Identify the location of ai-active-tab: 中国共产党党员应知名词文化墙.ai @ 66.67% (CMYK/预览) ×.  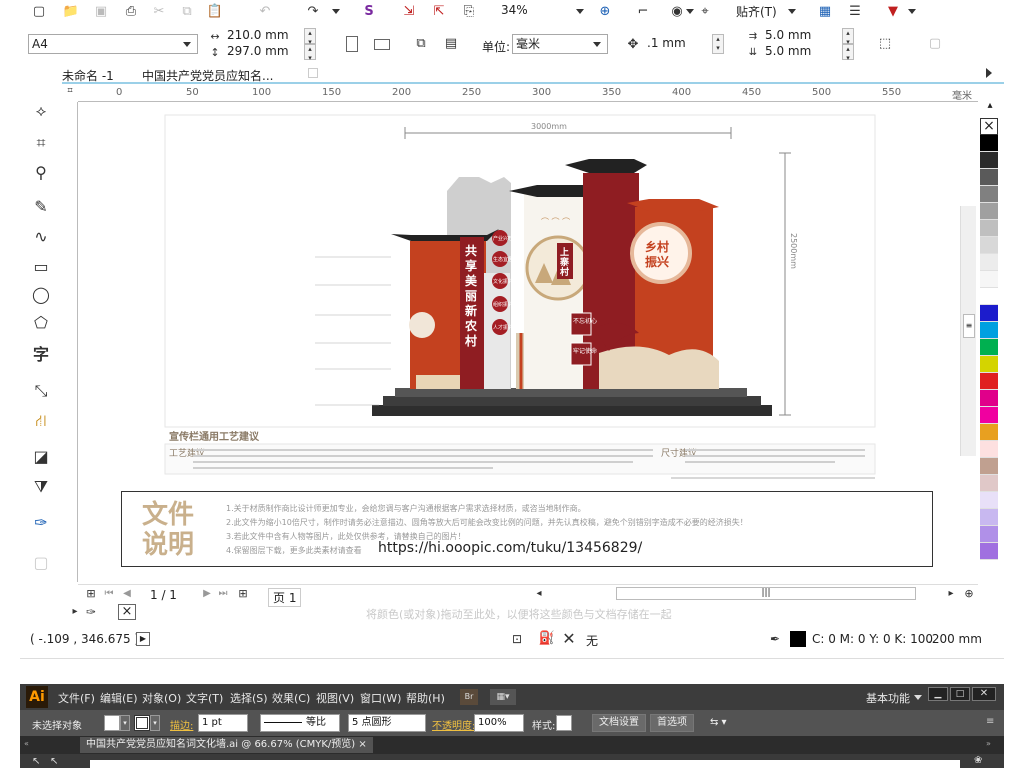
(226, 745).